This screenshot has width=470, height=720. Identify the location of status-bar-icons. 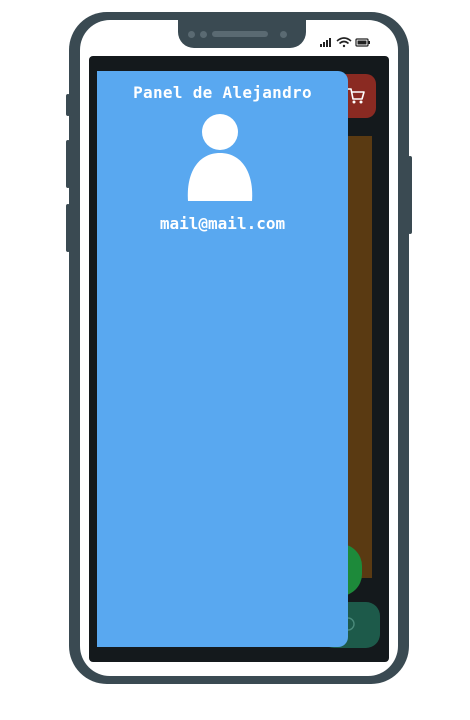
(345, 42).